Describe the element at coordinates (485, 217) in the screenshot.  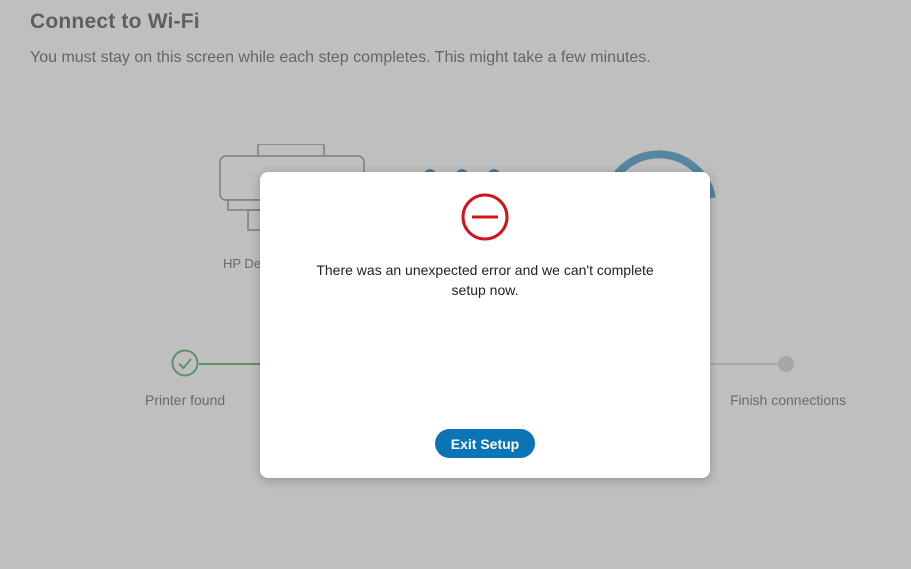
I see `error-no-entry-icon` at that location.